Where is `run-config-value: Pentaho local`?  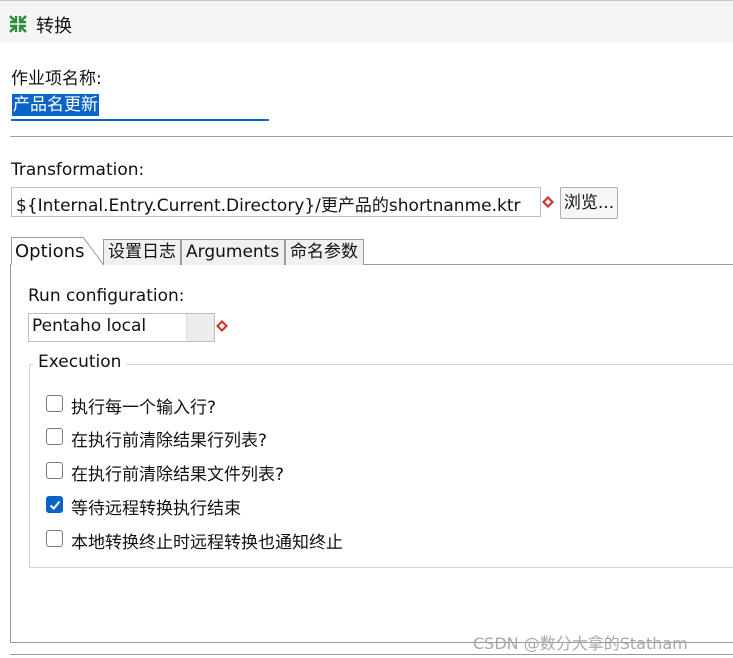 run-config-value: Pentaho local is located at coordinates (89, 326).